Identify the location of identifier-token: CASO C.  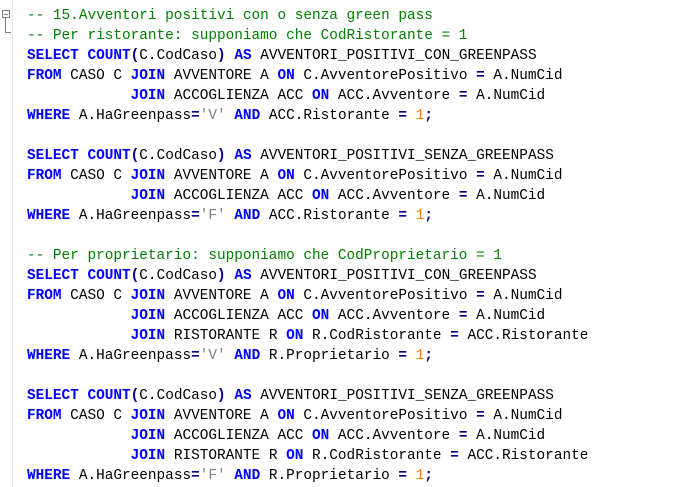
(96, 416).